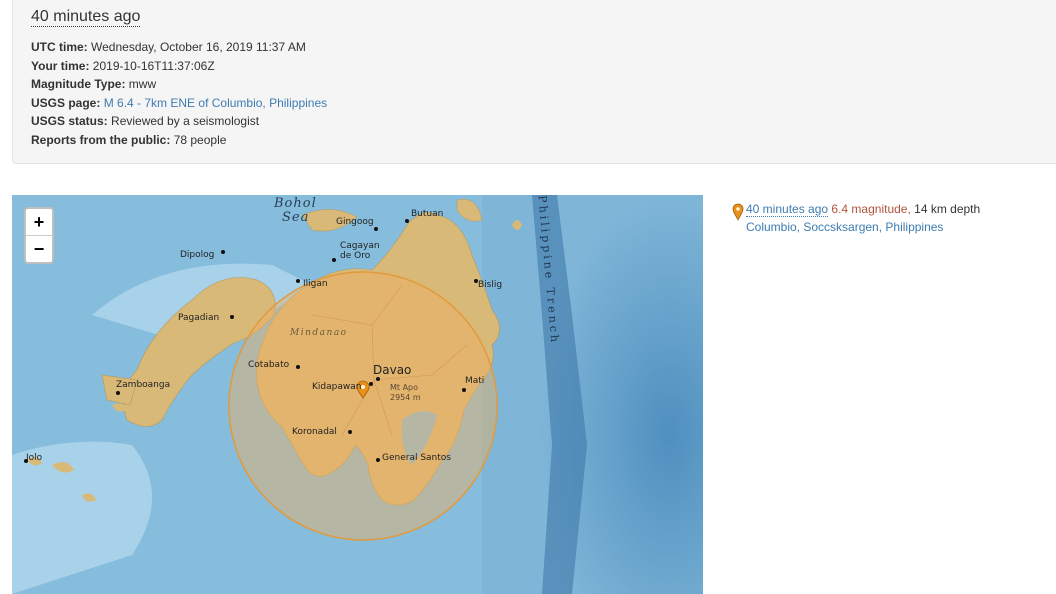 This screenshot has height=594, width=1056. I want to click on map-label-iligan: Iligan, so click(315, 284).